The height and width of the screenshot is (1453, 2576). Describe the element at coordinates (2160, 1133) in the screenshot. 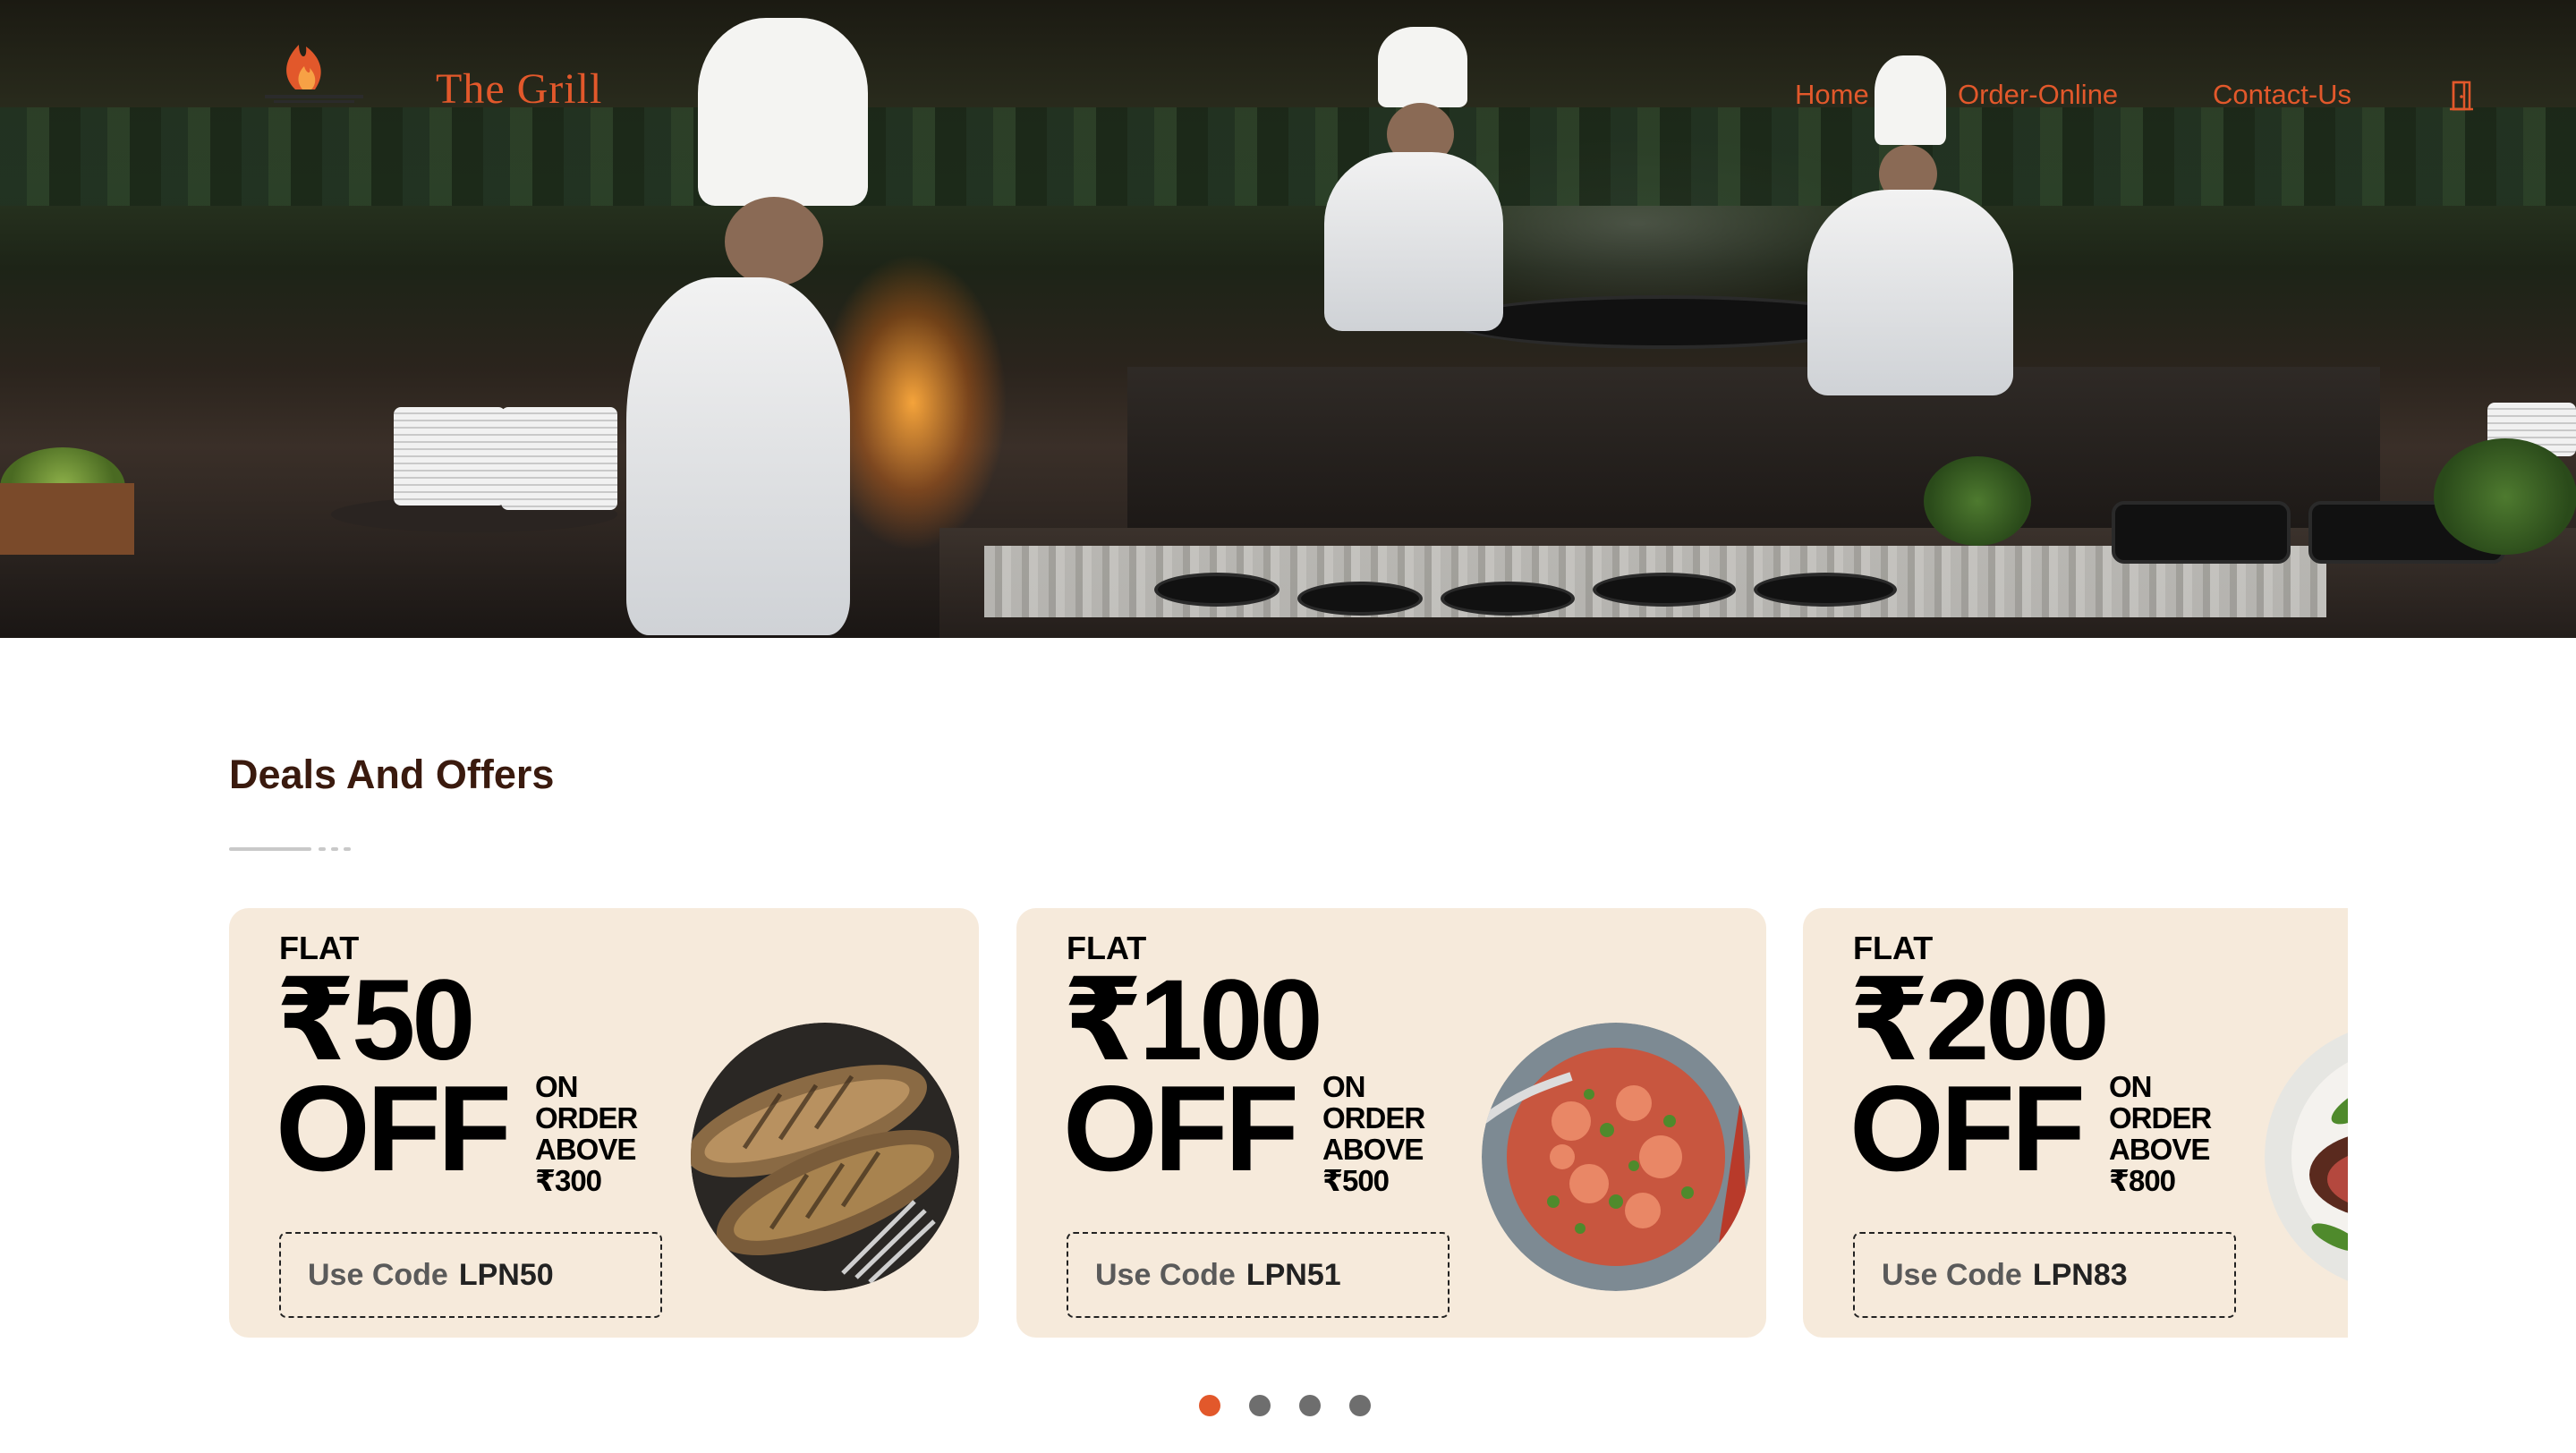

I see `deal-condition: ON ORDER ABOVE ₹800` at that location.